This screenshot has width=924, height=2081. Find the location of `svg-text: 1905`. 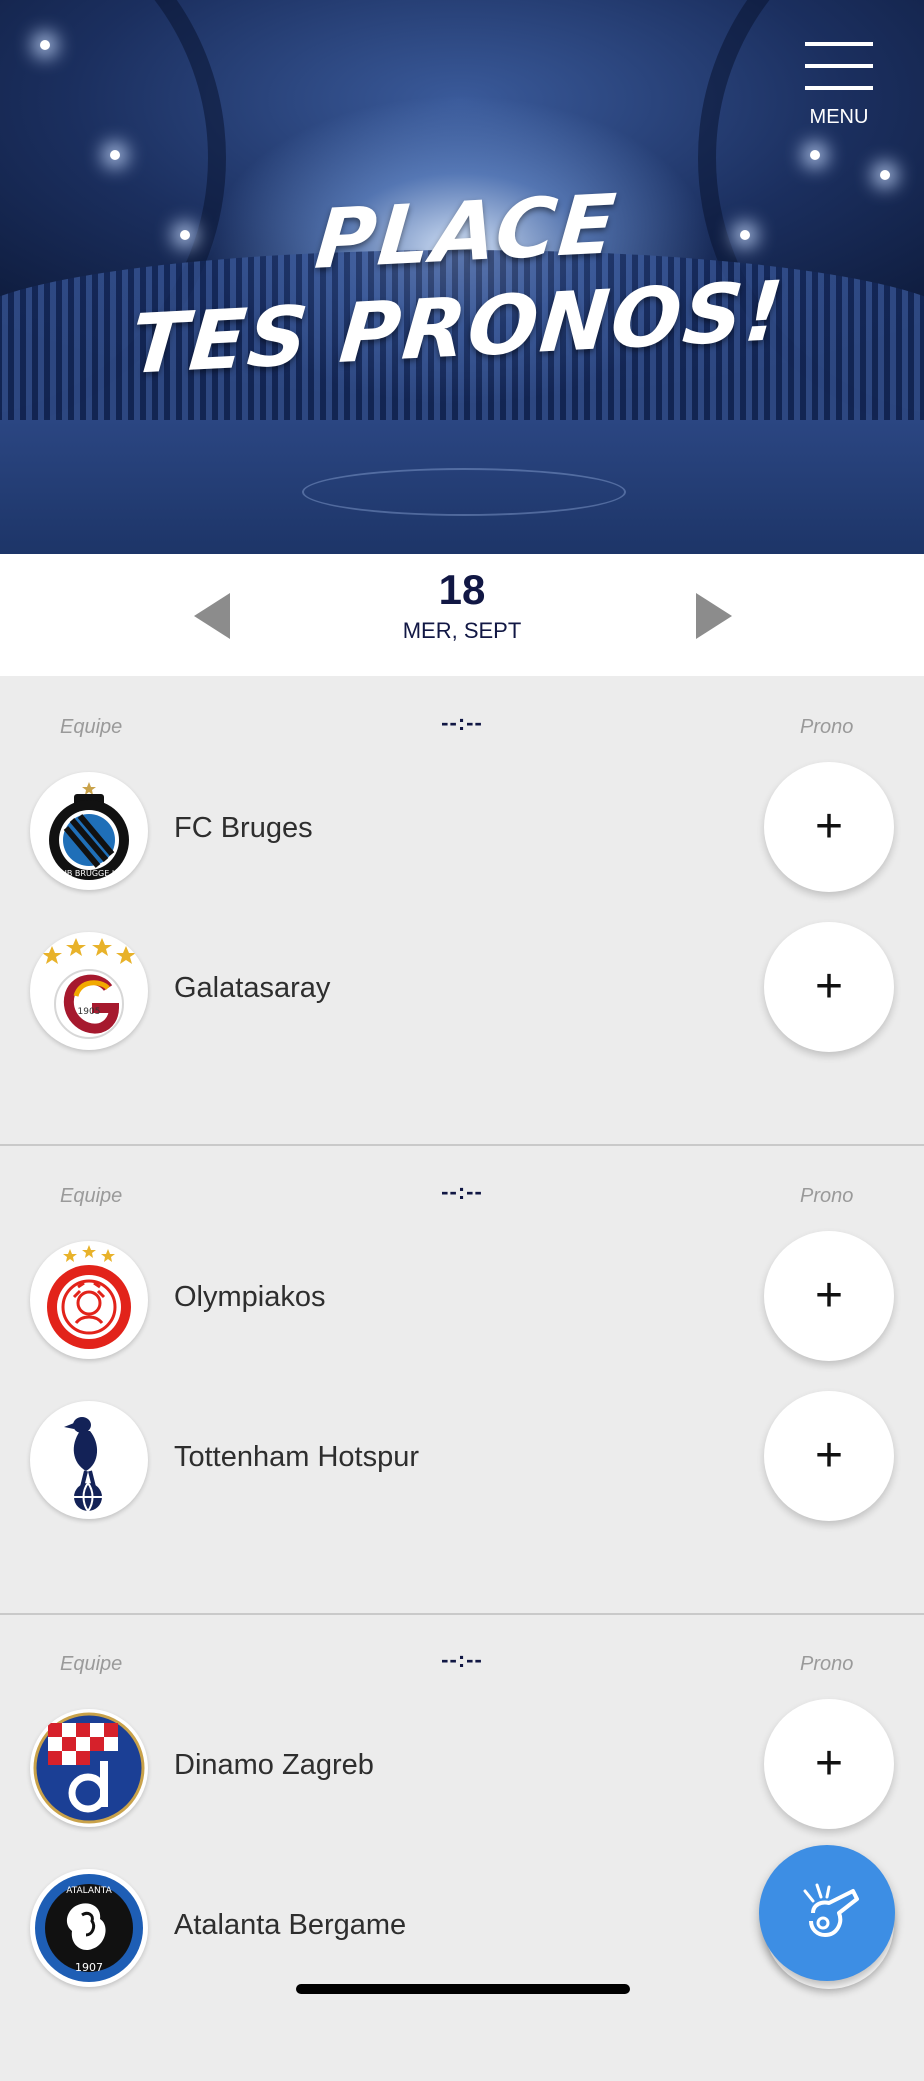

svg-text: 1905 is located at coordinates (89, 1012).